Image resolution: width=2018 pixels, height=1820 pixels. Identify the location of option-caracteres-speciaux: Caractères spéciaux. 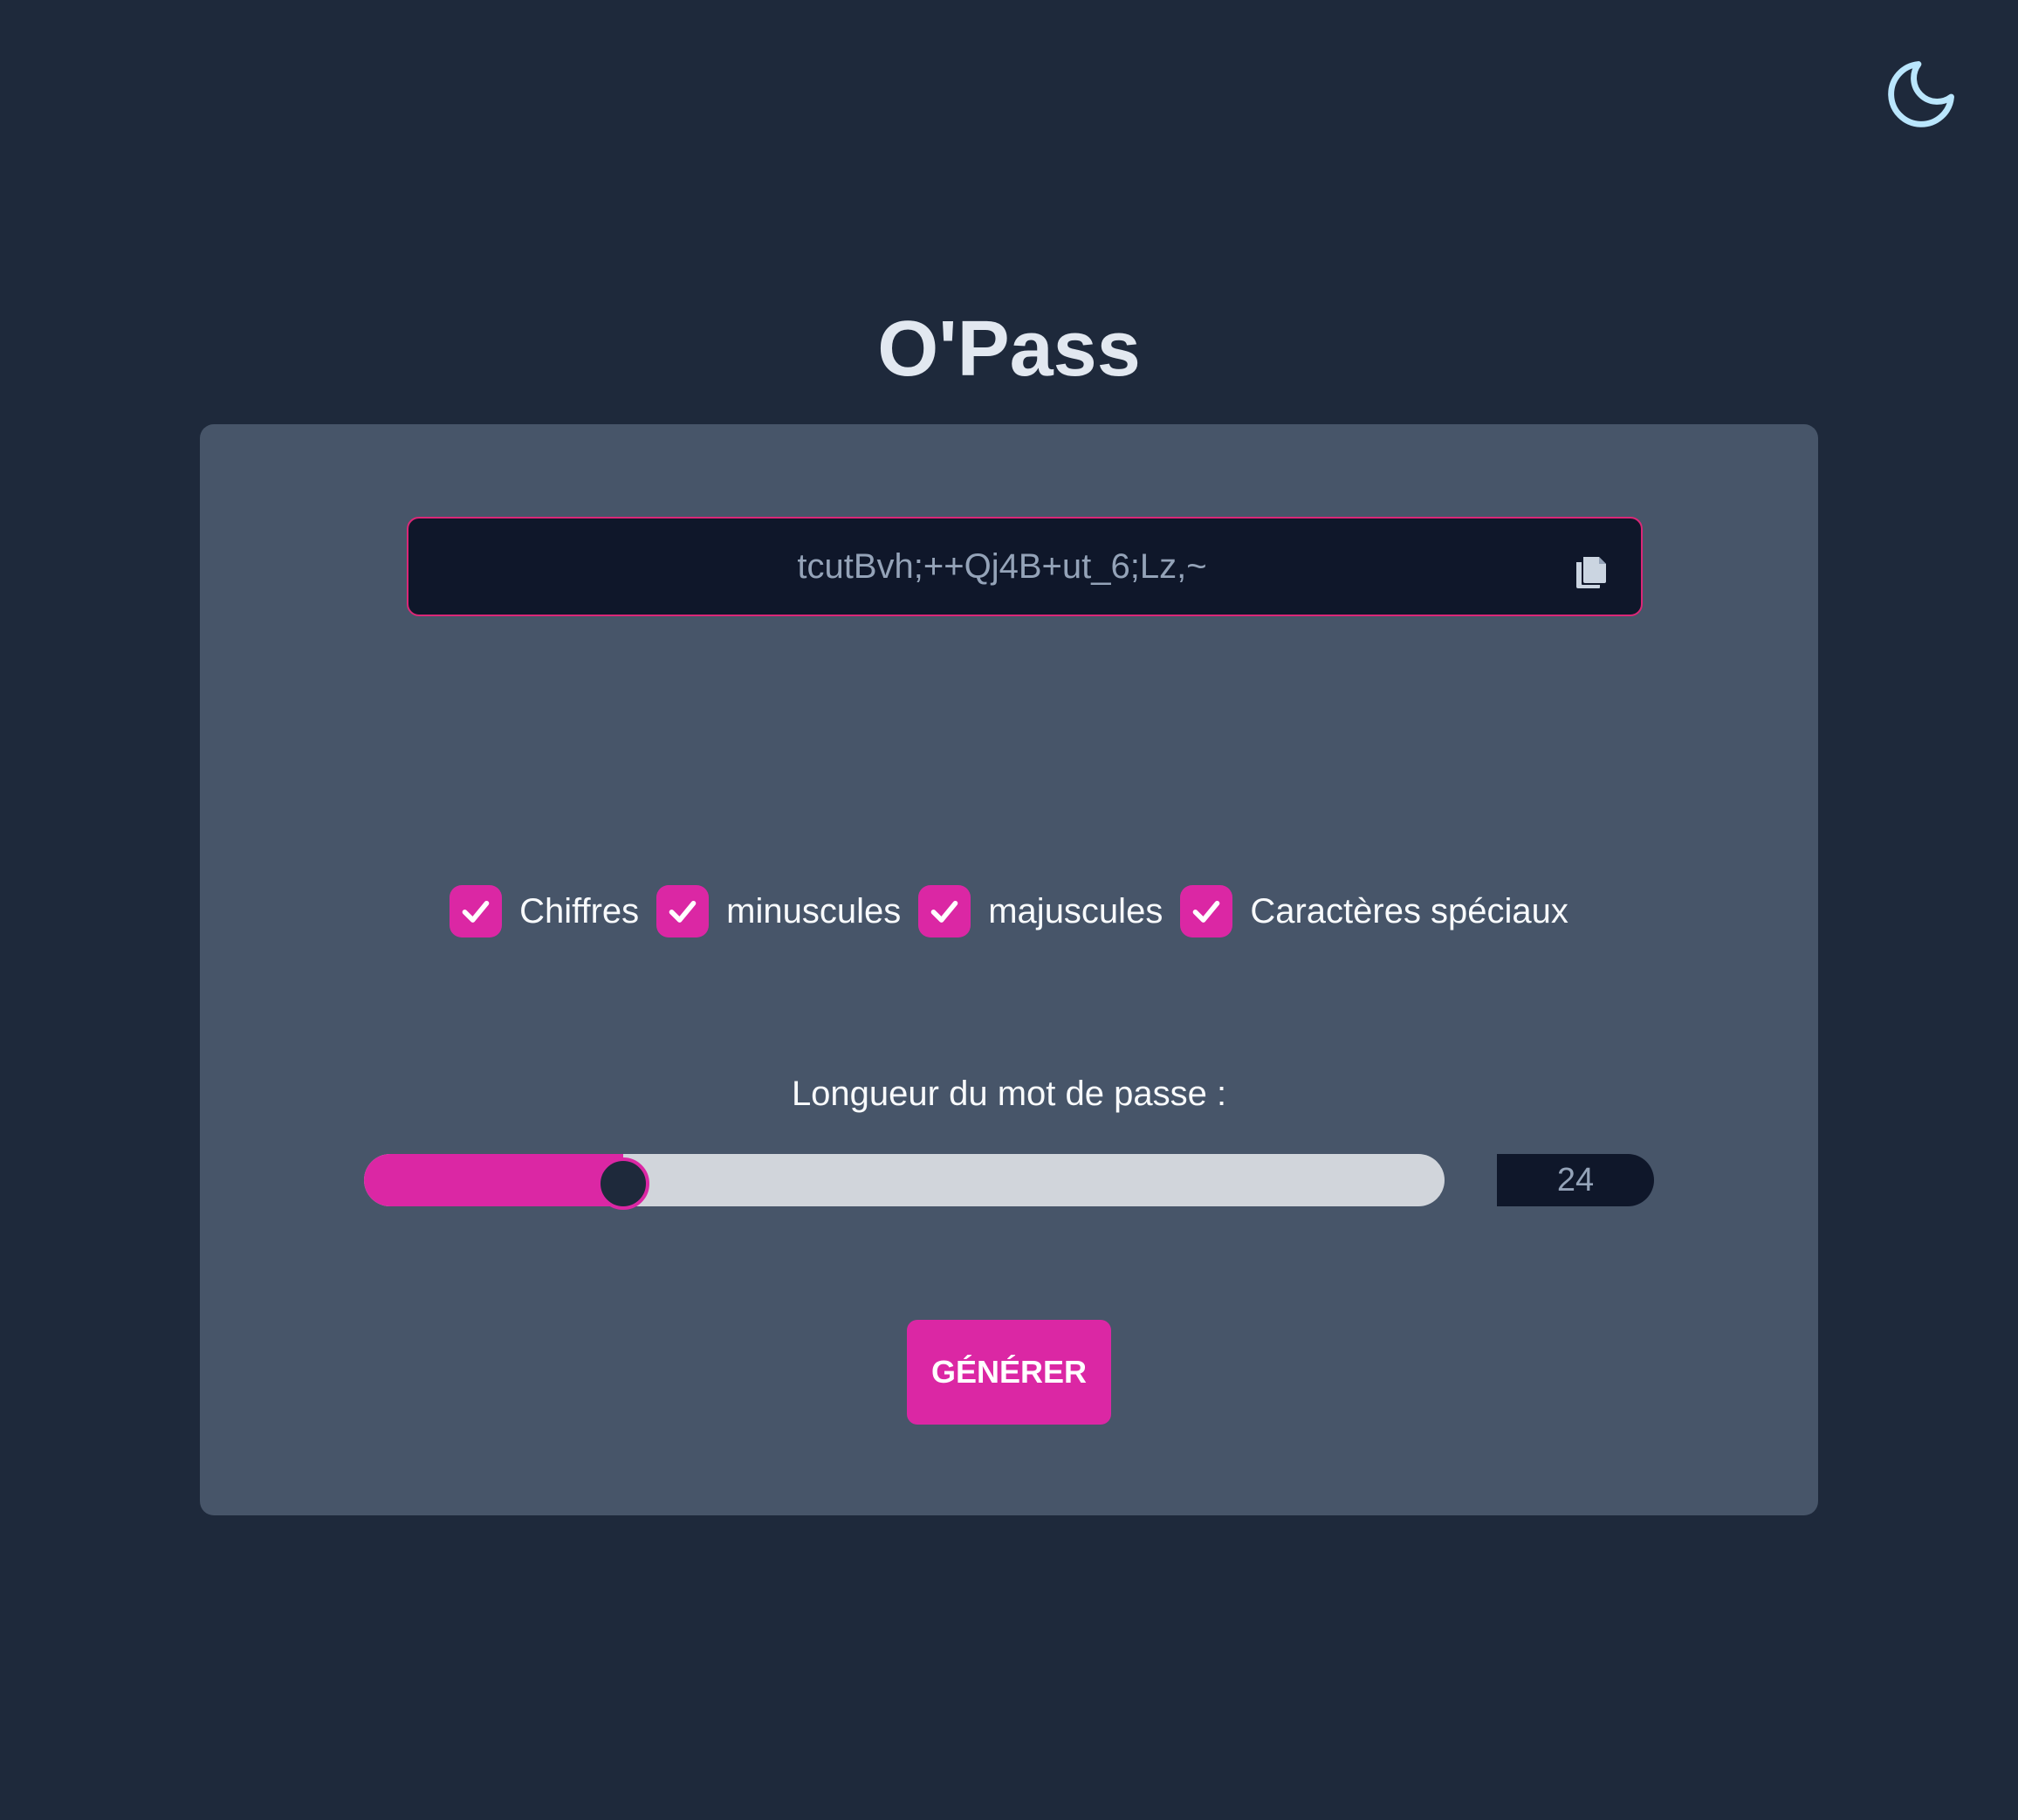
(1374, 911).